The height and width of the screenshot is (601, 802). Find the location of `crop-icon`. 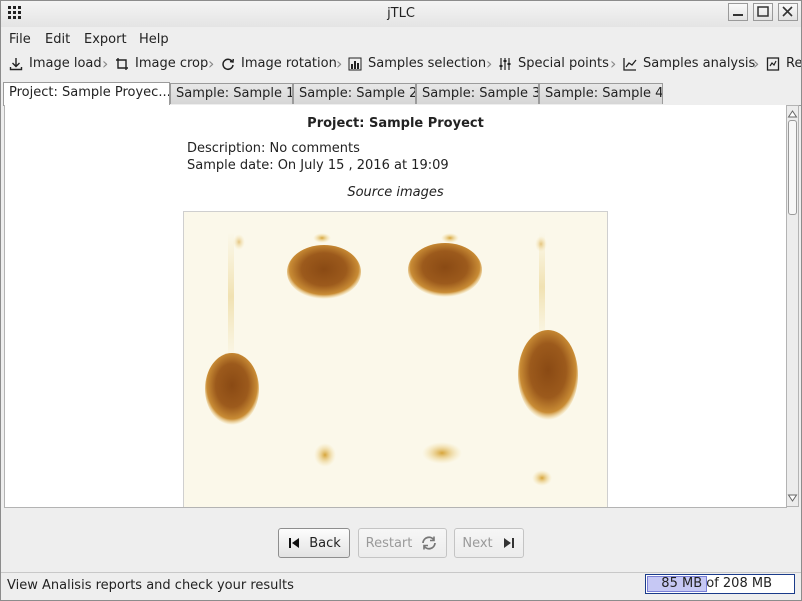

crop-icon is located at coordinates (122, 64).